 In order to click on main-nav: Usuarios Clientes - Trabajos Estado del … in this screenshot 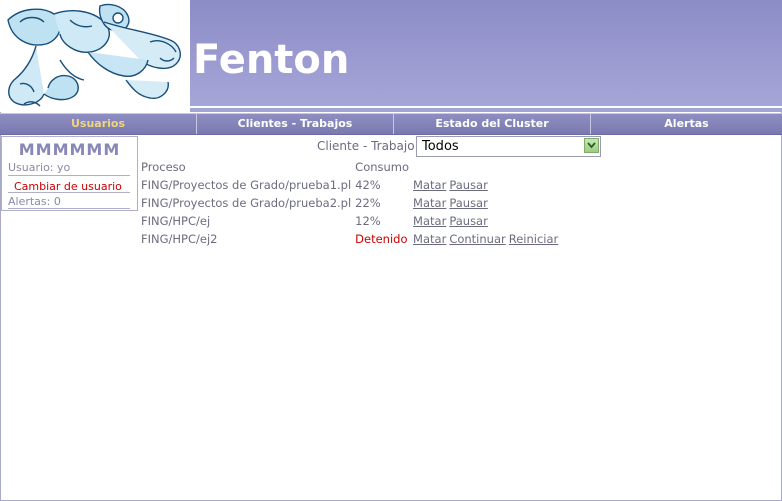, I will do `click(391, 124)`.